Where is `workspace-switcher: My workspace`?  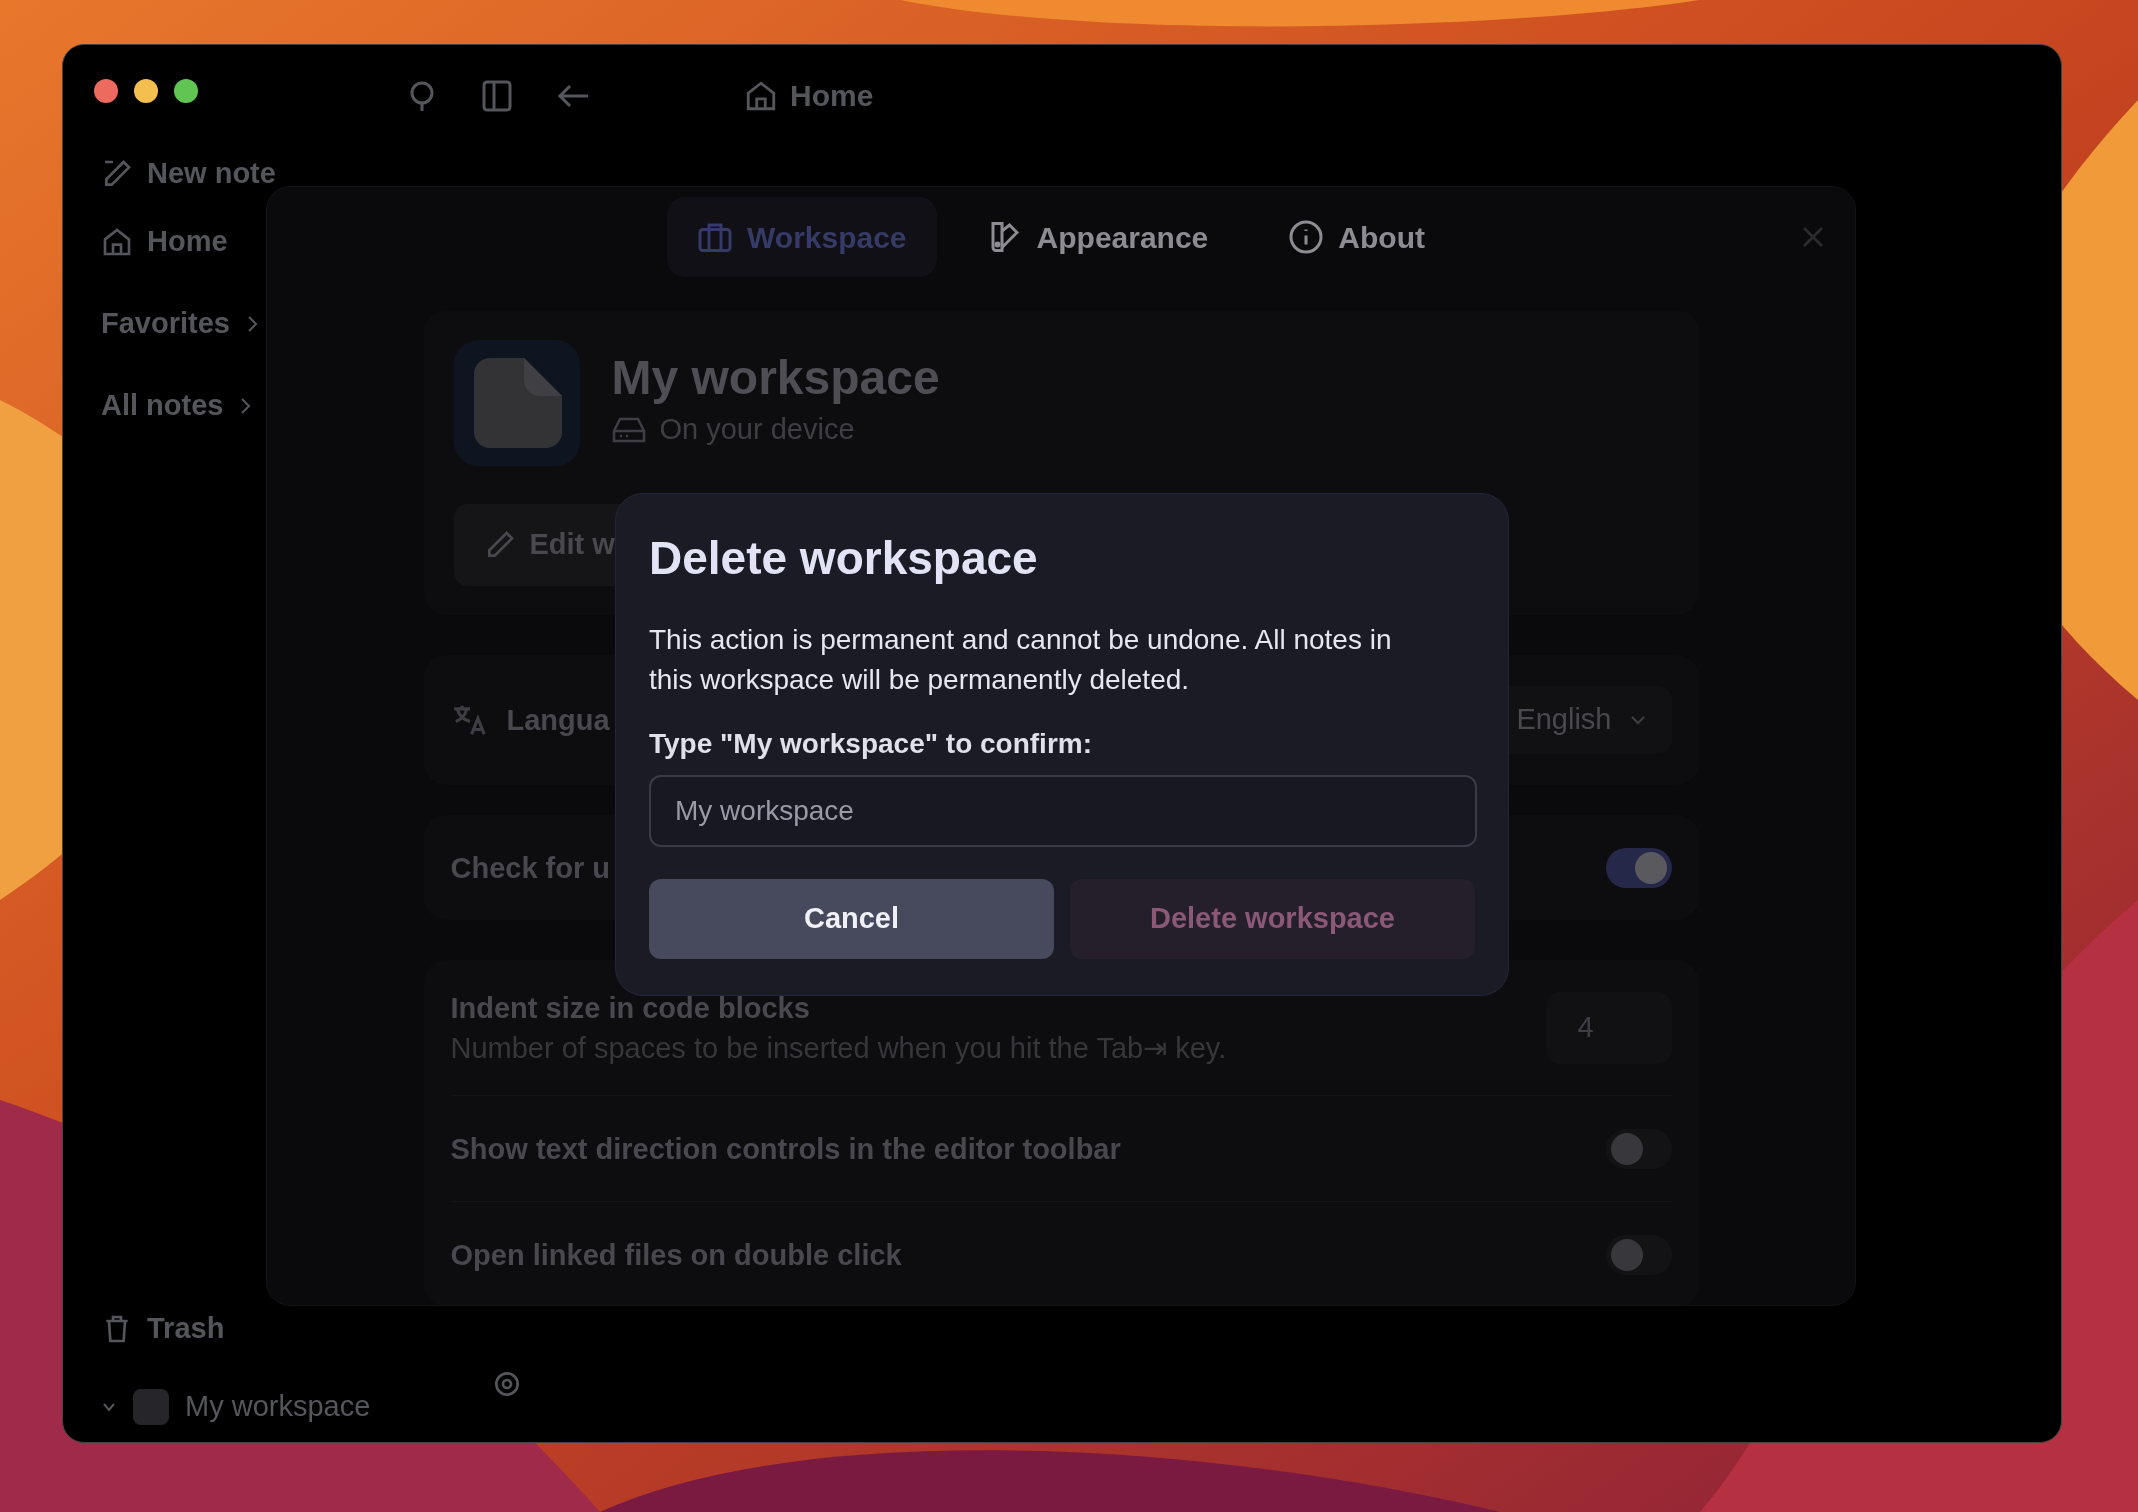 workspace-switcher: My workspace is located at coordinates (236, 1407).